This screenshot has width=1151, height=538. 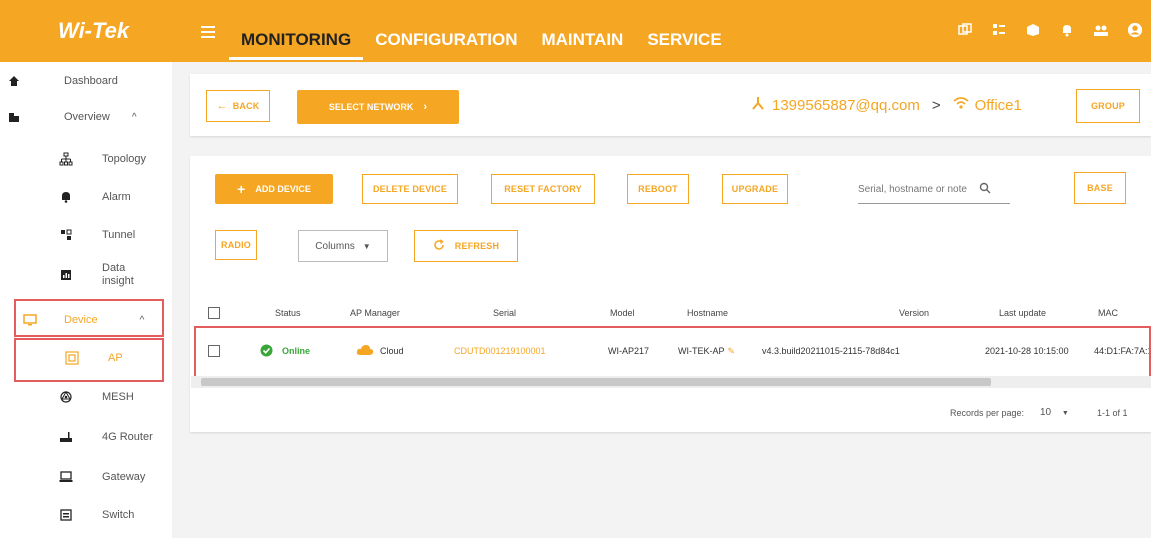 What do you see at coordinates (707, 313) in the screenshot?
I see `header-hostname: Hostname` at bounding box center [707, 313].